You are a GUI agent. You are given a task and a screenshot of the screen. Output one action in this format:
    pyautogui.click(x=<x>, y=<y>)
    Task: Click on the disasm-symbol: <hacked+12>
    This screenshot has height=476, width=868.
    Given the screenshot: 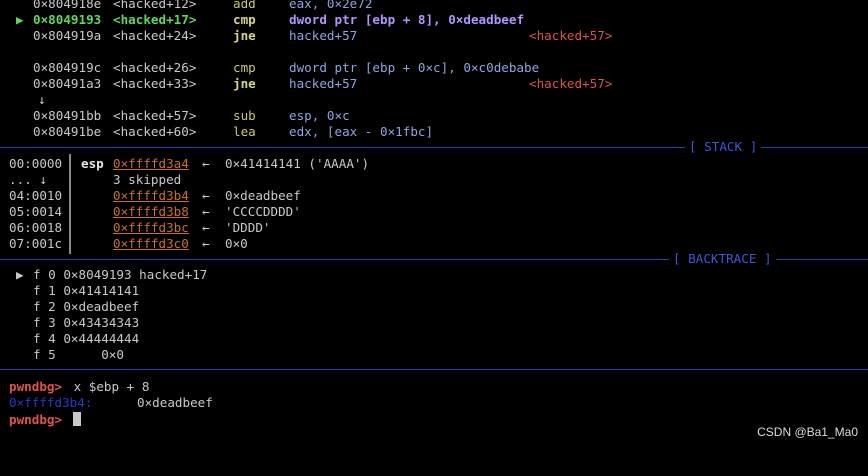 What is the action you would take?
    pyautogui.click(x=155, y=5)
    